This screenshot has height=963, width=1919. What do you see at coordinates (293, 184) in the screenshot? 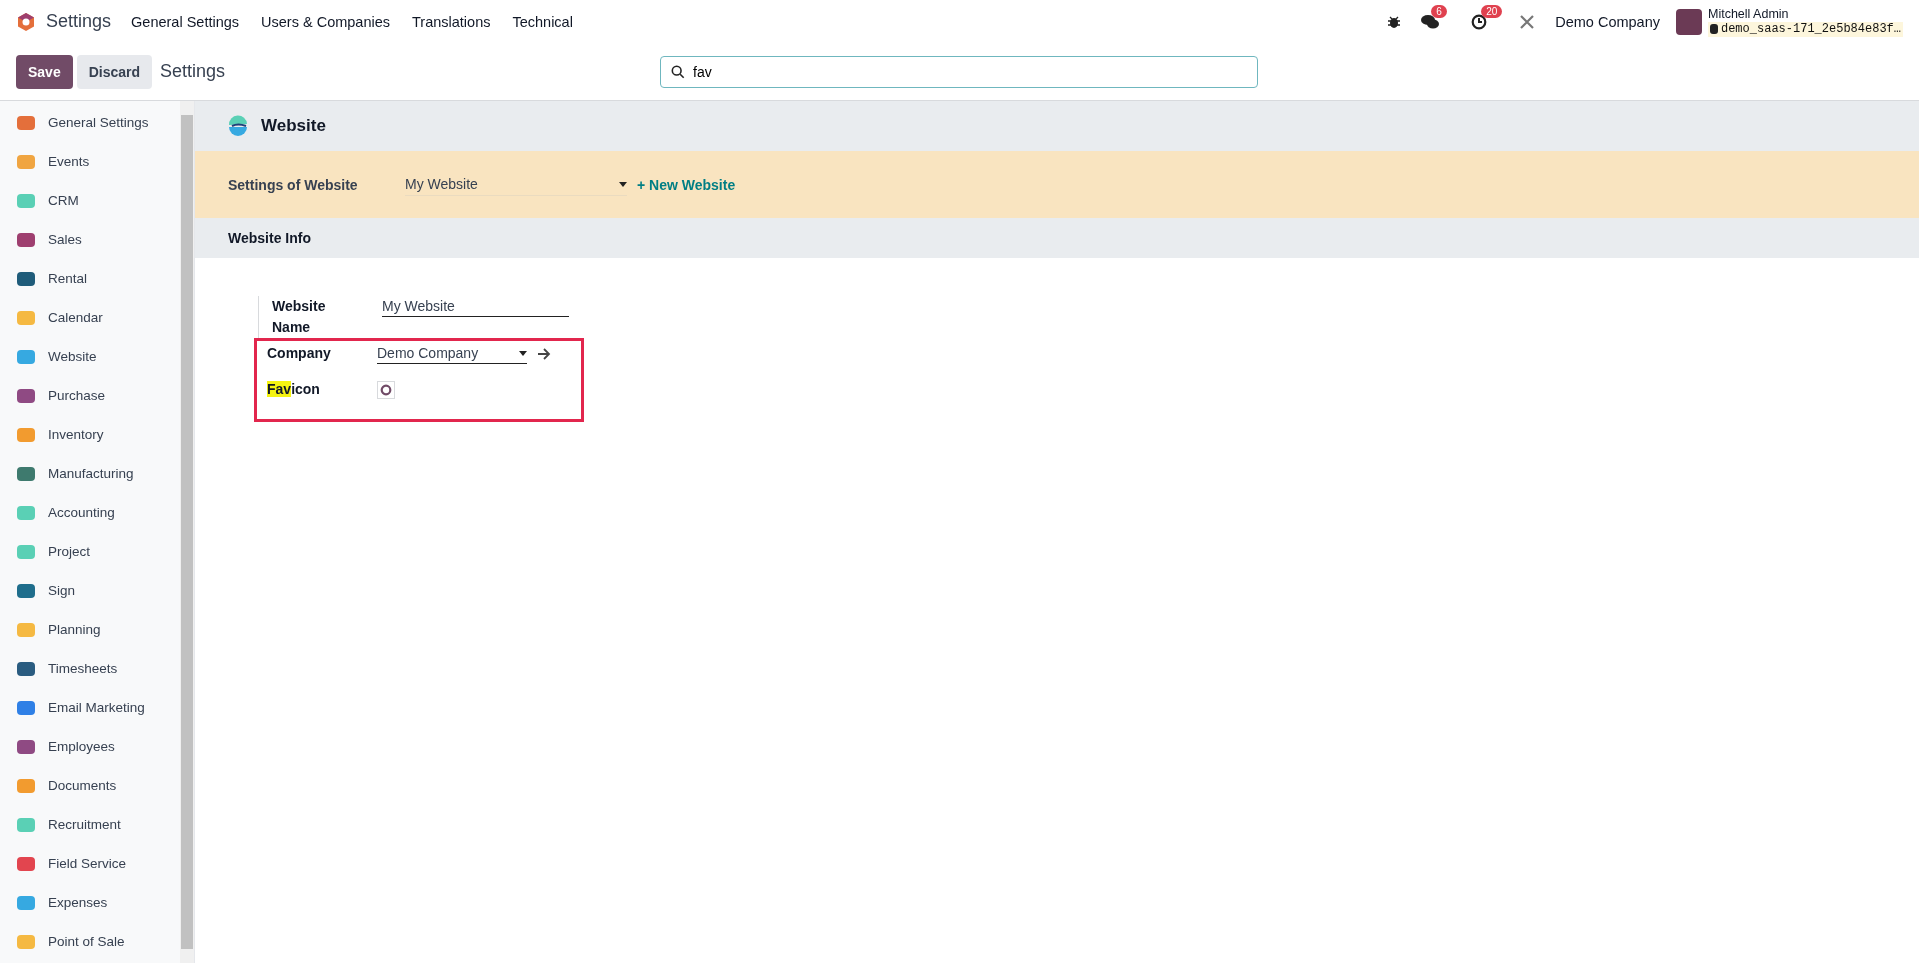
I see `settings-label: Settings of Website` at bounding box center [293, 184].